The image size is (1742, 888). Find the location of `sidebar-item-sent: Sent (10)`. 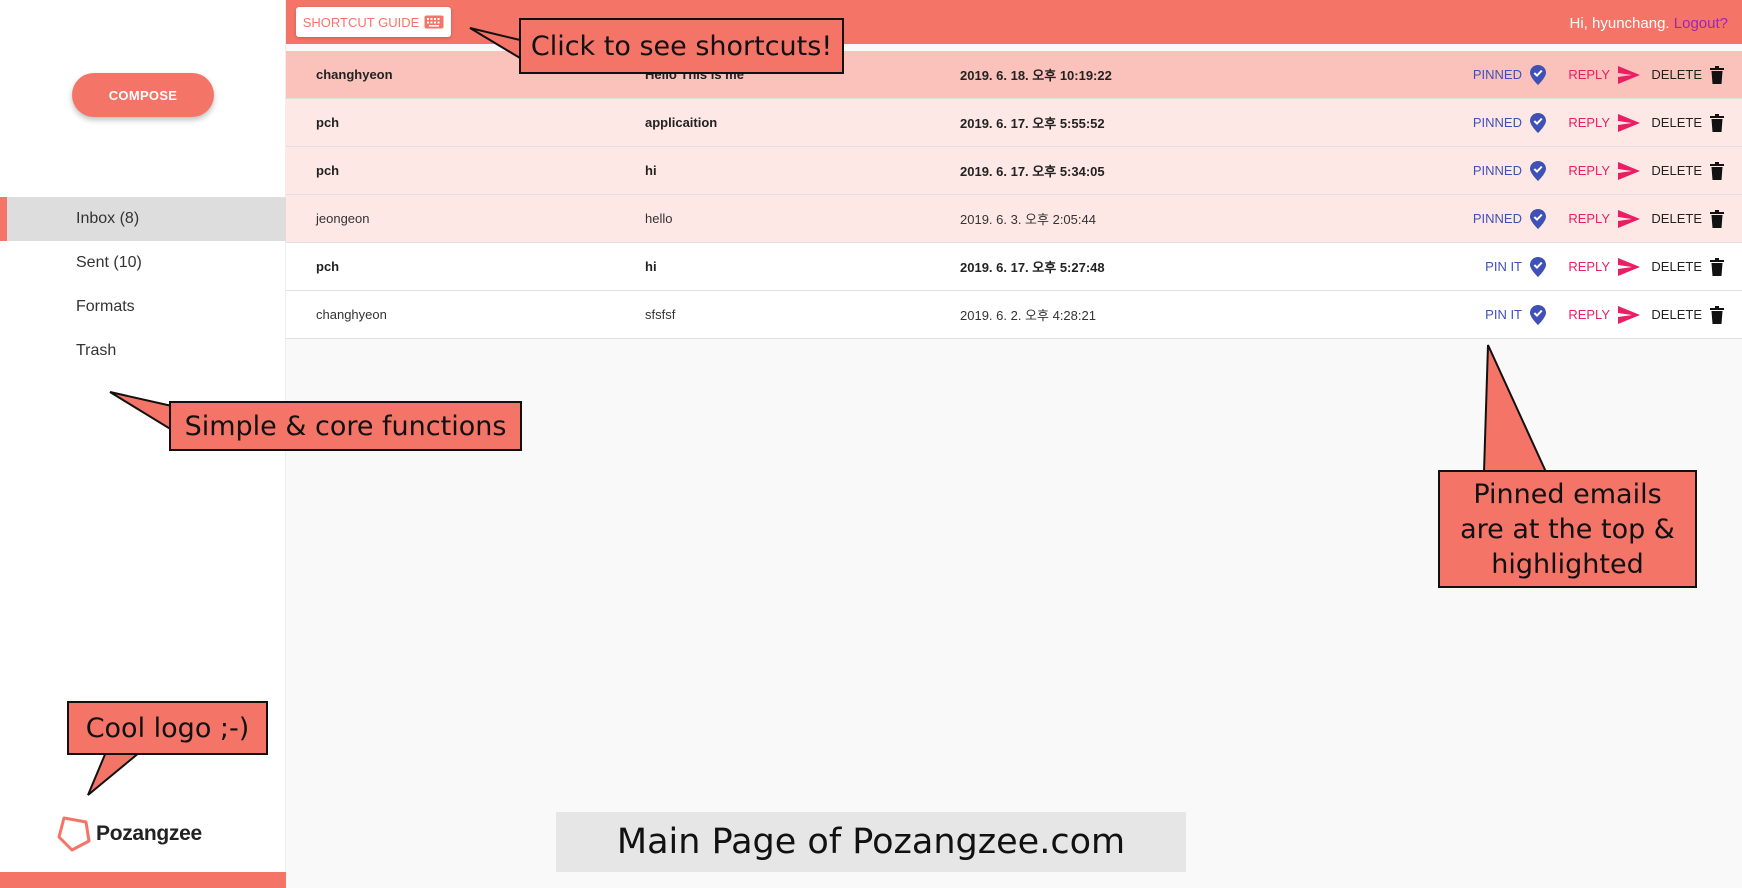

sidebar-item-sent: Sent (10) is located at coordinates (143, 263).